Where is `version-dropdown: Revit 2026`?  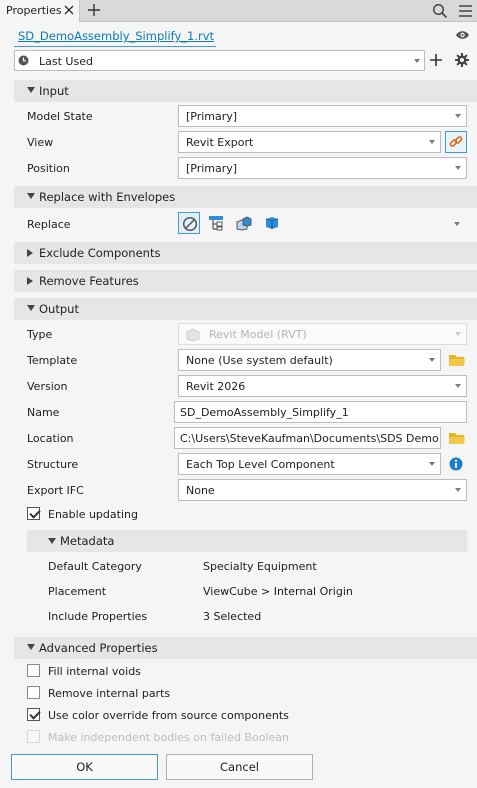
version-dropdown: Revit 2026 is located at coordinates (322, 386).